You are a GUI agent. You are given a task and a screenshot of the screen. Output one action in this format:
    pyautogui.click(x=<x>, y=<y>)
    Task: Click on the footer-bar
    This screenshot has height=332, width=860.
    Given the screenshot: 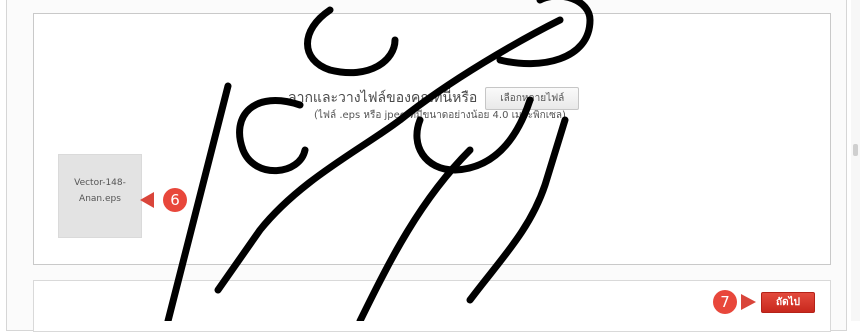 What is the action you would take?
    pyautogui.click(x=432, y=306)
    